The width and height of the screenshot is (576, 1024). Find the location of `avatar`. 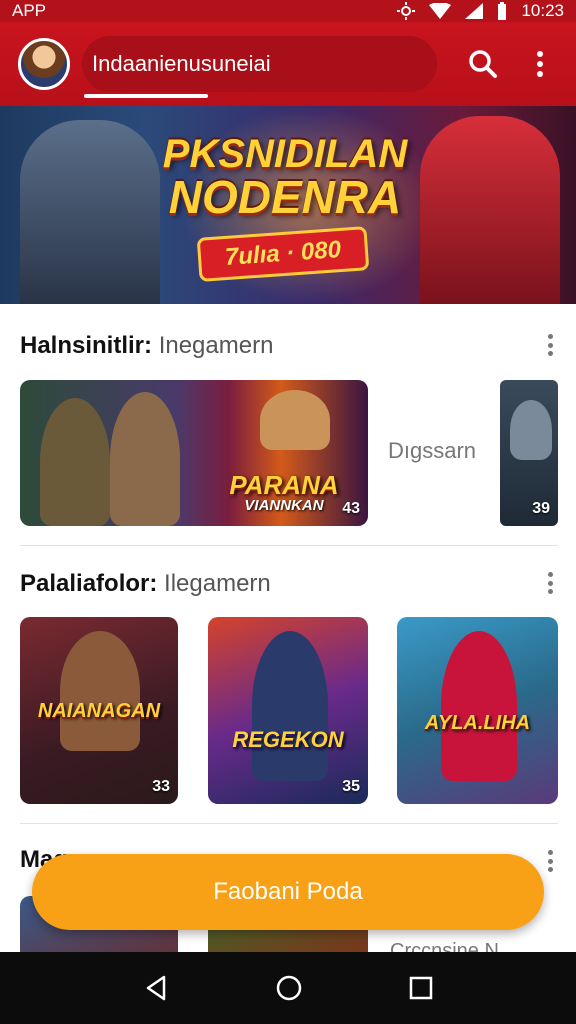

avatar is located at coordinates (44, 64).